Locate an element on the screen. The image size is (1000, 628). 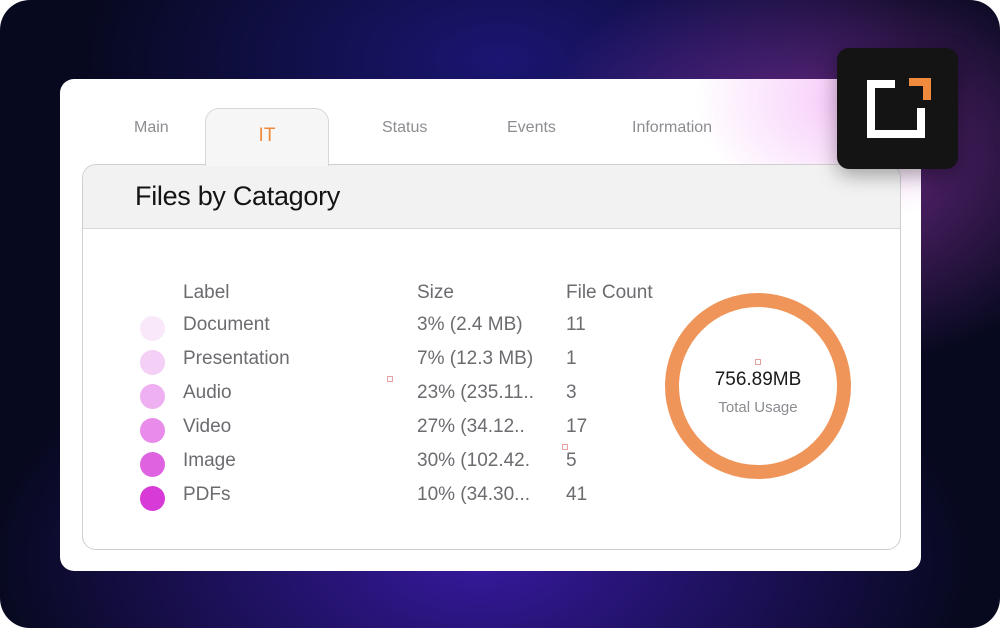
category-size: 23% (235.11.. is located at coordinates (475, 392).